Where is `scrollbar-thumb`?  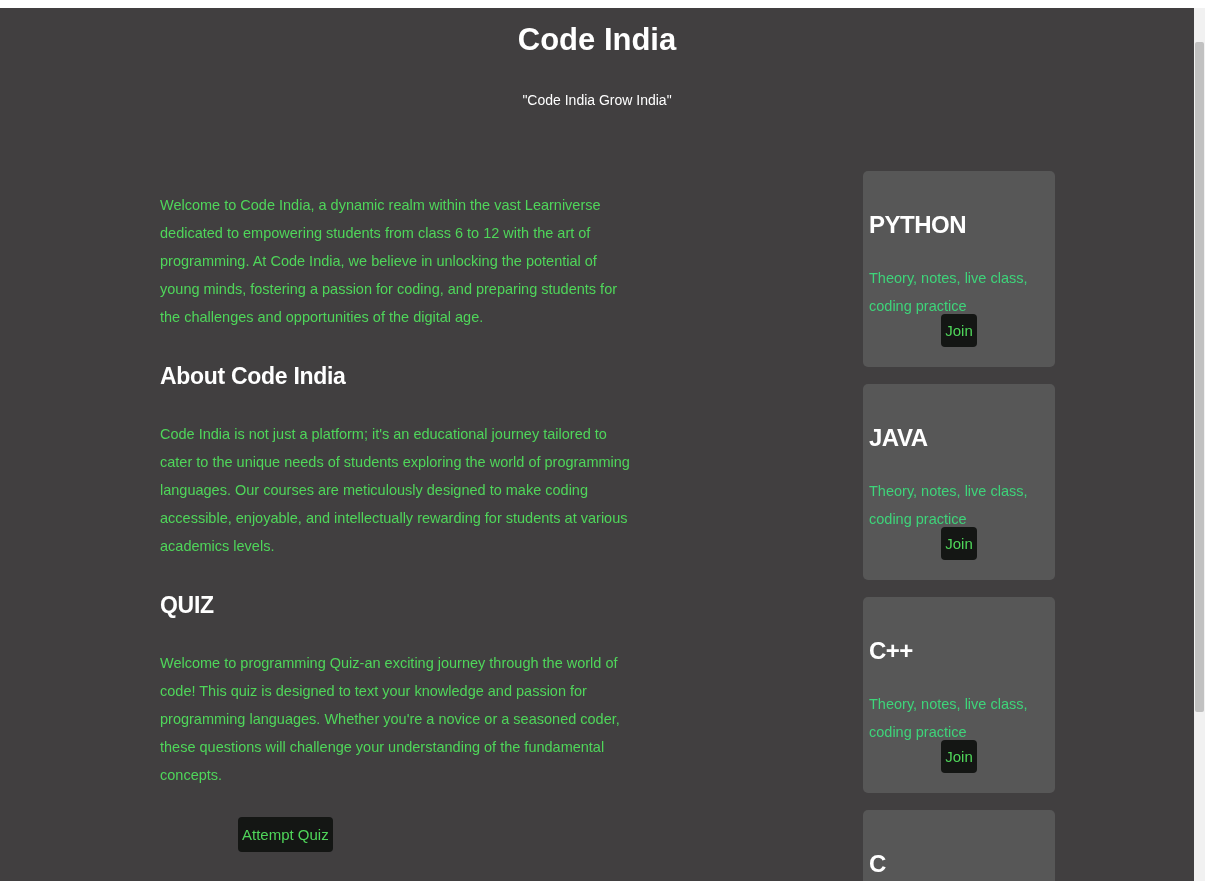 scrollbar-thumb is located at coordinates (1199, 377).